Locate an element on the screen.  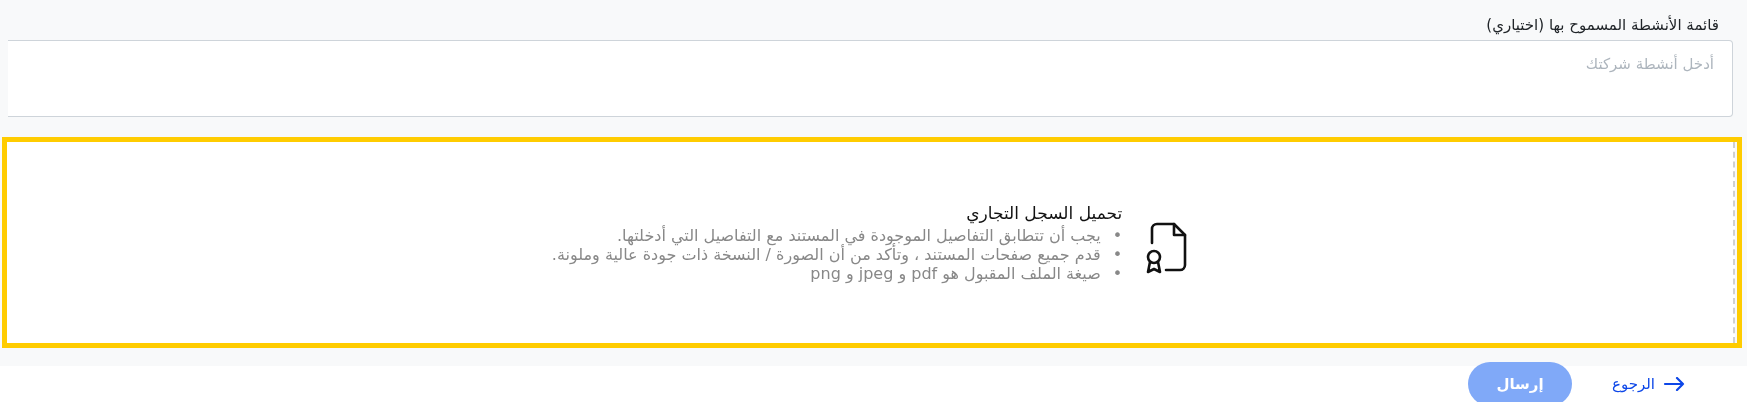
instruction-text: صيغة الملف المقبول هو pdf و jpeg و png is located at coordinates (955, 273).